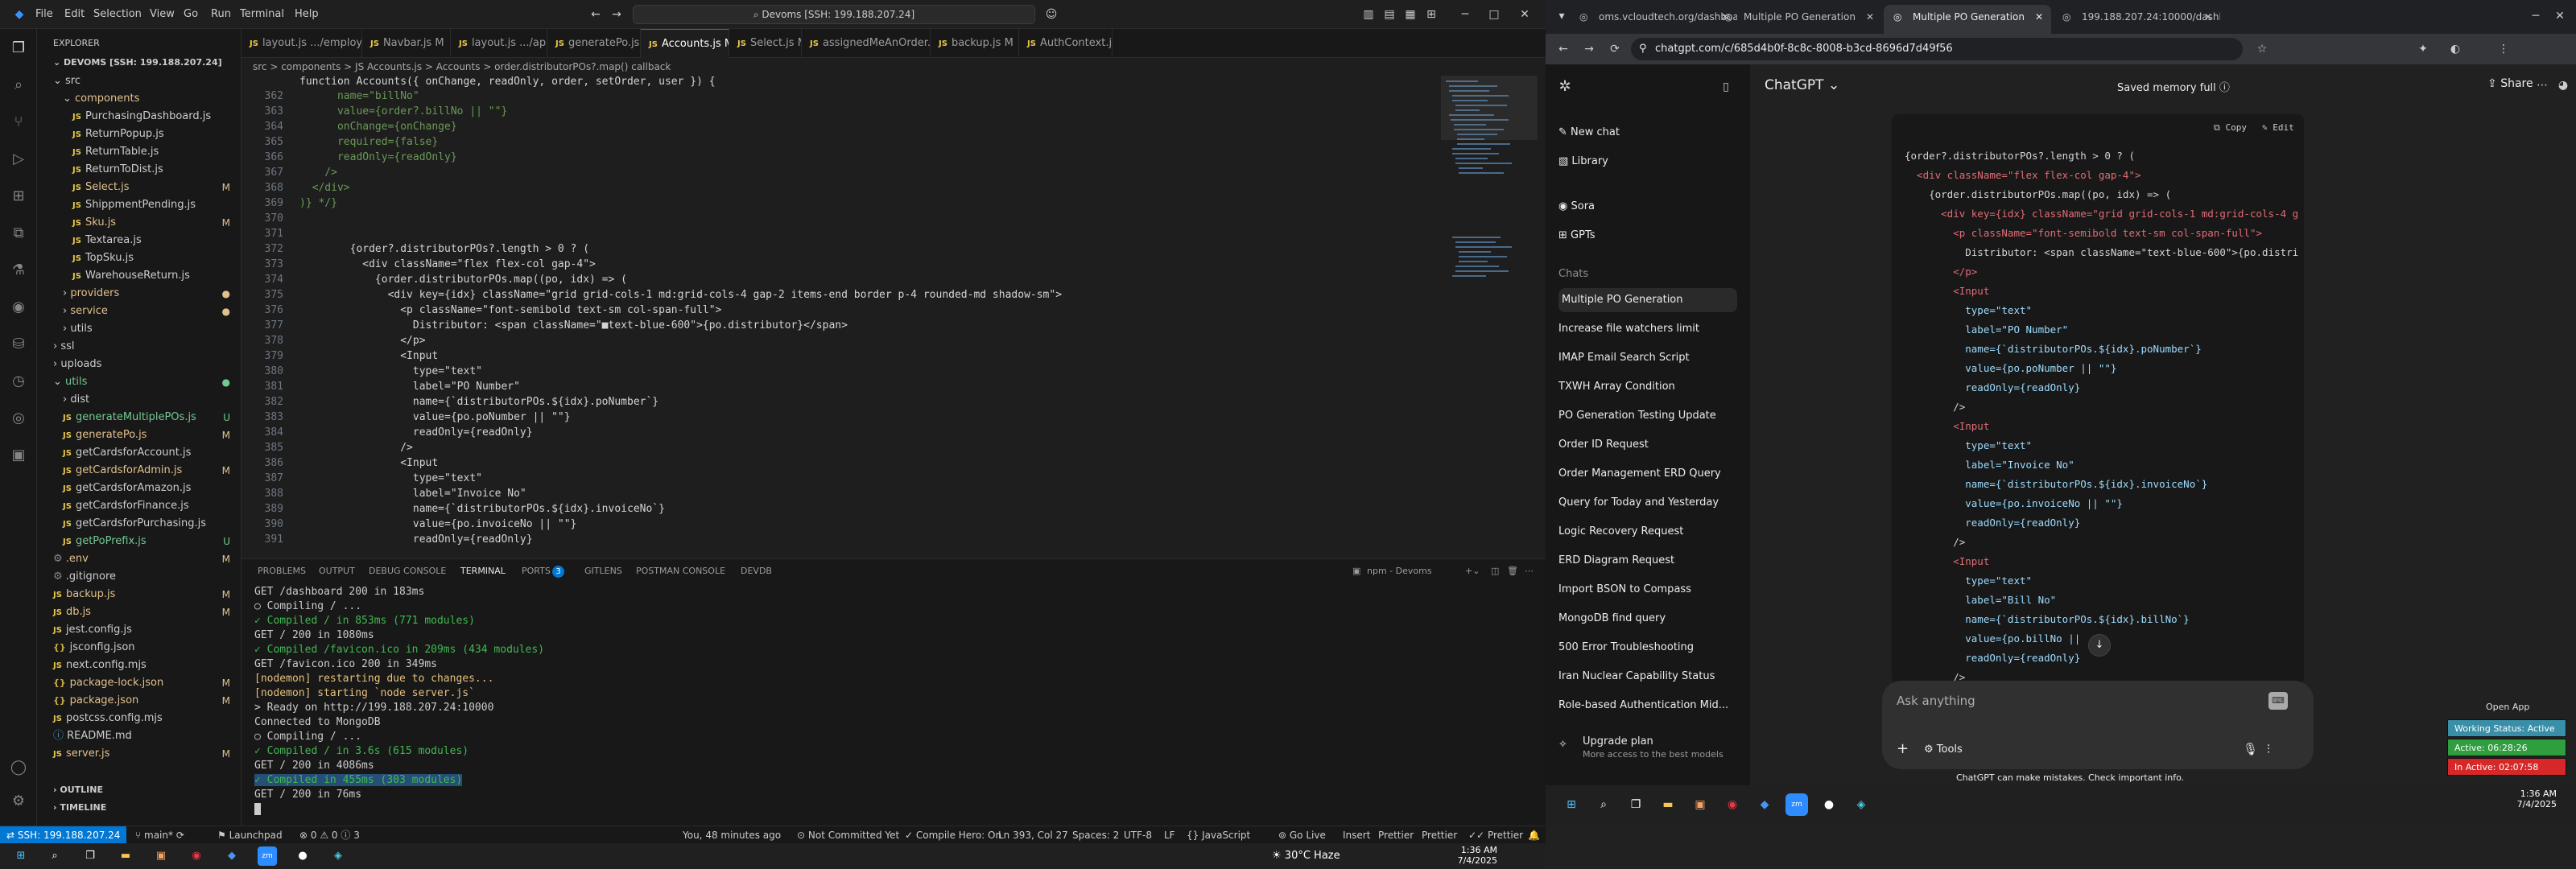 This screenshot has width=2576, height=869. Describe the element at coordinates (139, 240) in the screenshot. I see `tree-item: JS Textarea.js` at that location.